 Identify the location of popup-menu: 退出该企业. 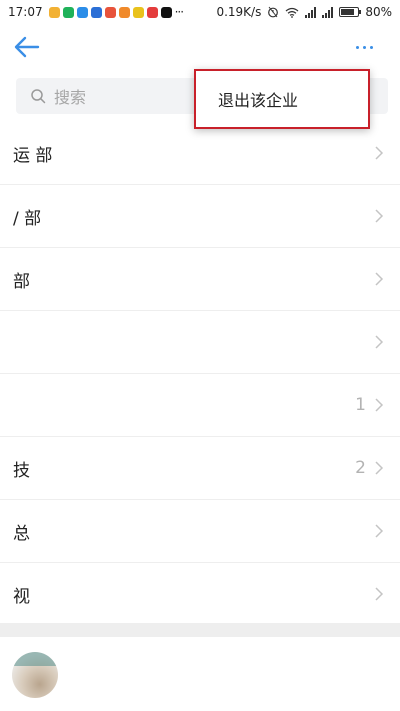
(282, 99).